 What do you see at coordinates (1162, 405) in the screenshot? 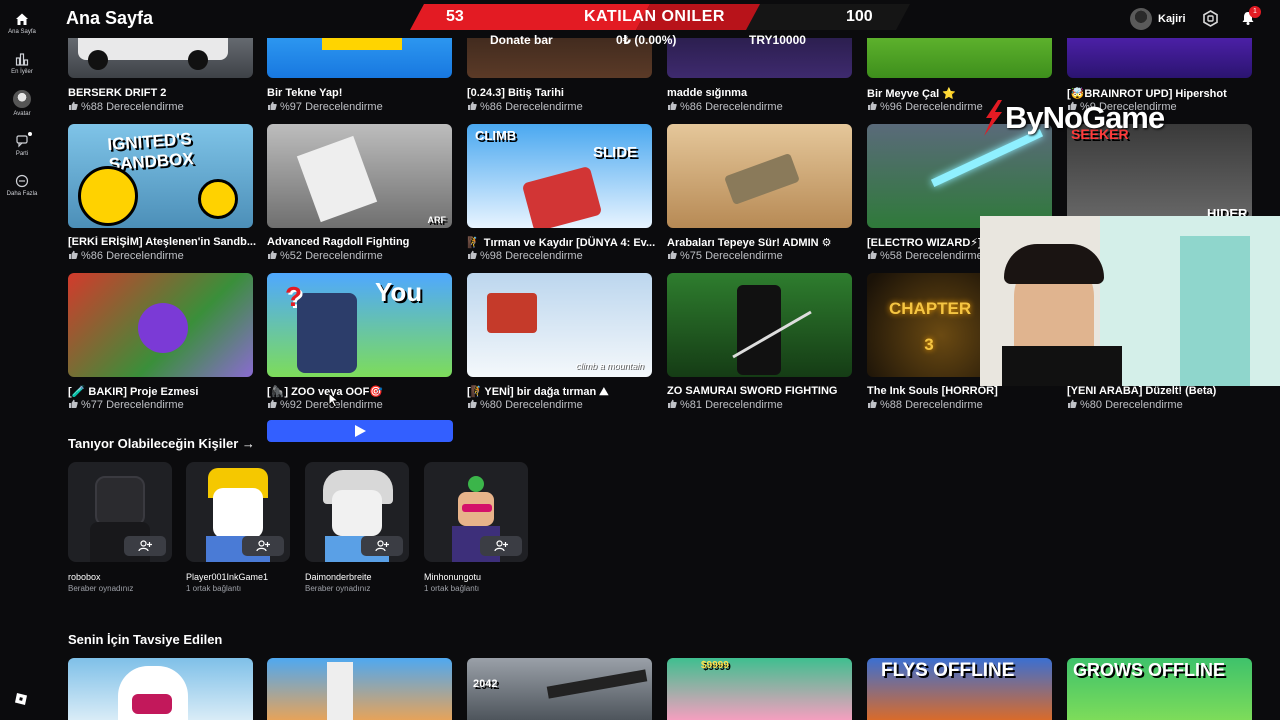
I see `game-rating: %80 Derecelendirme` at bounding box center [1162, 405].